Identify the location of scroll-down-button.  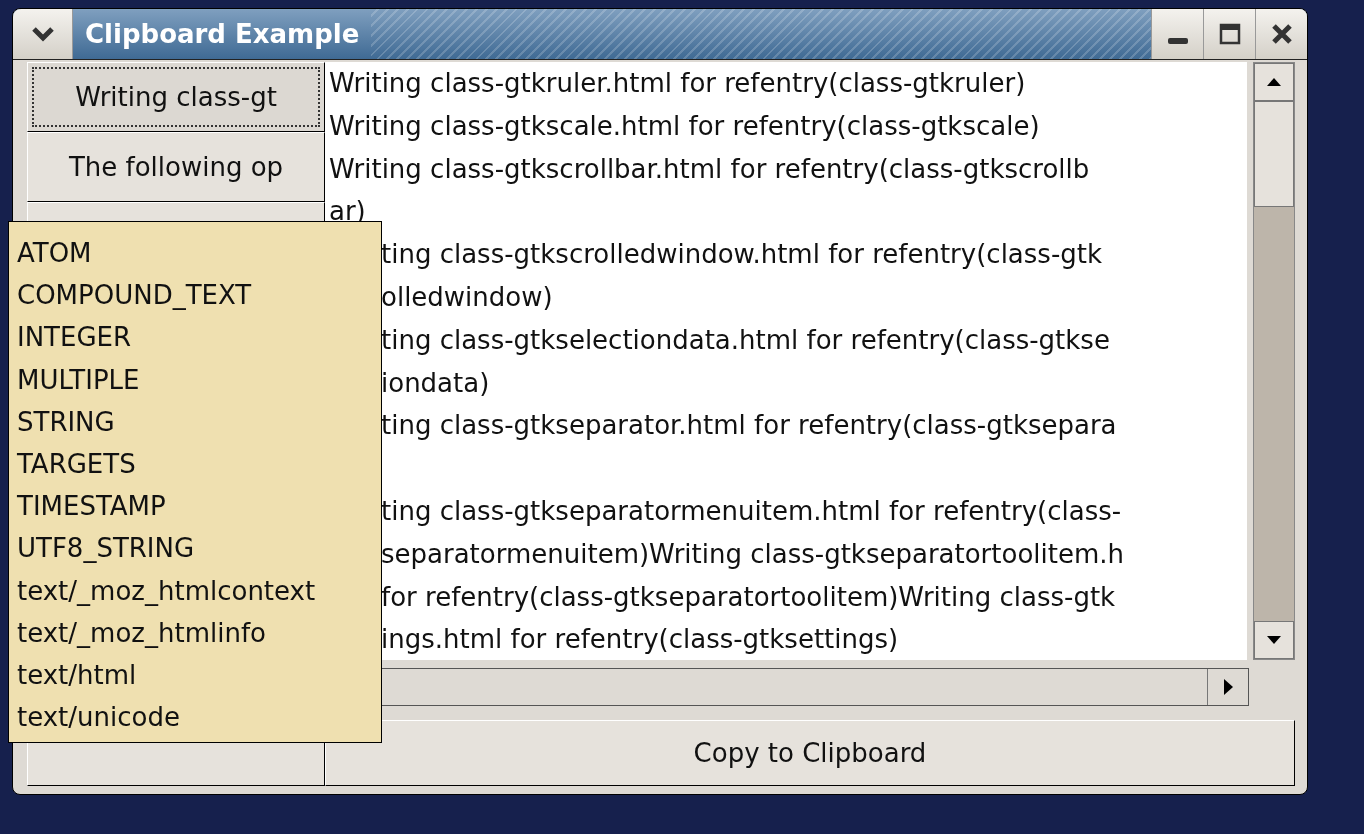
(1274, 640).